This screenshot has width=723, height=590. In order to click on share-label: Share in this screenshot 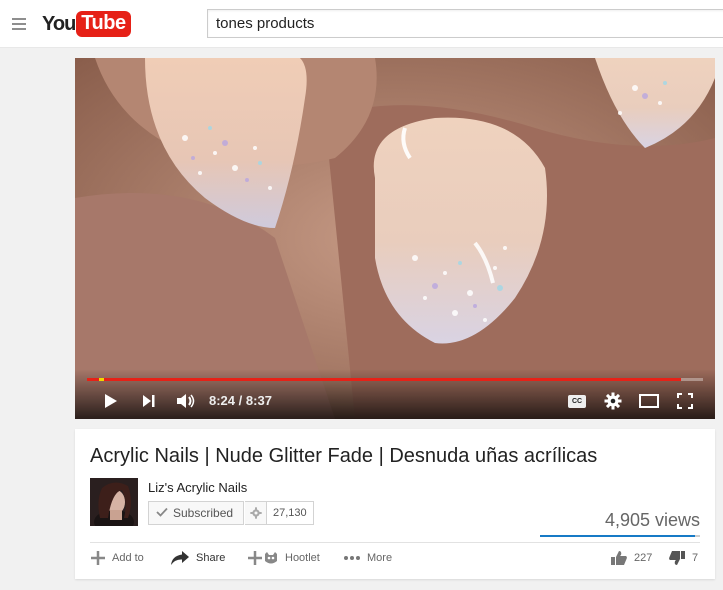, I will do `click(211, 558)`.